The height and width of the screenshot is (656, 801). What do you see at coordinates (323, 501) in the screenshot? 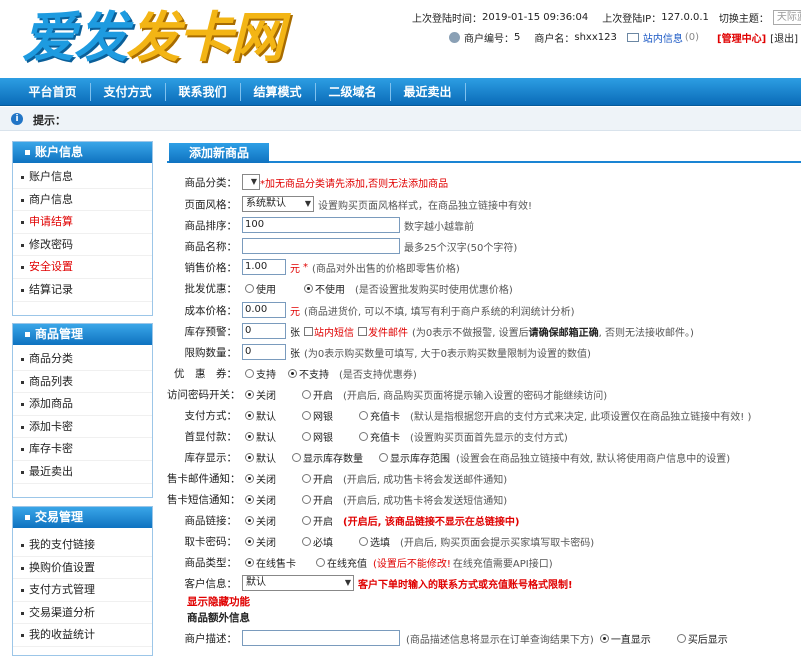
I see `sms-notify-on-label: 开启` at bounding box center [323, 501].